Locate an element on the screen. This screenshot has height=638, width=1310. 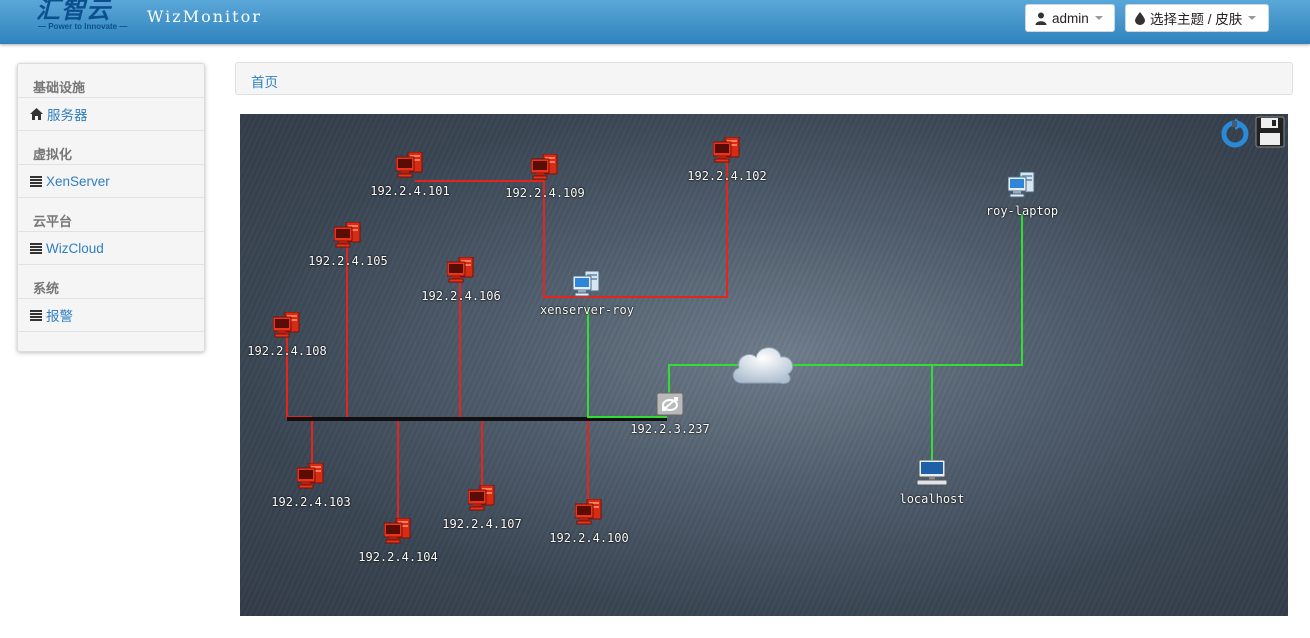
app-title: WizMonitor is located at coordinates (204, 16).